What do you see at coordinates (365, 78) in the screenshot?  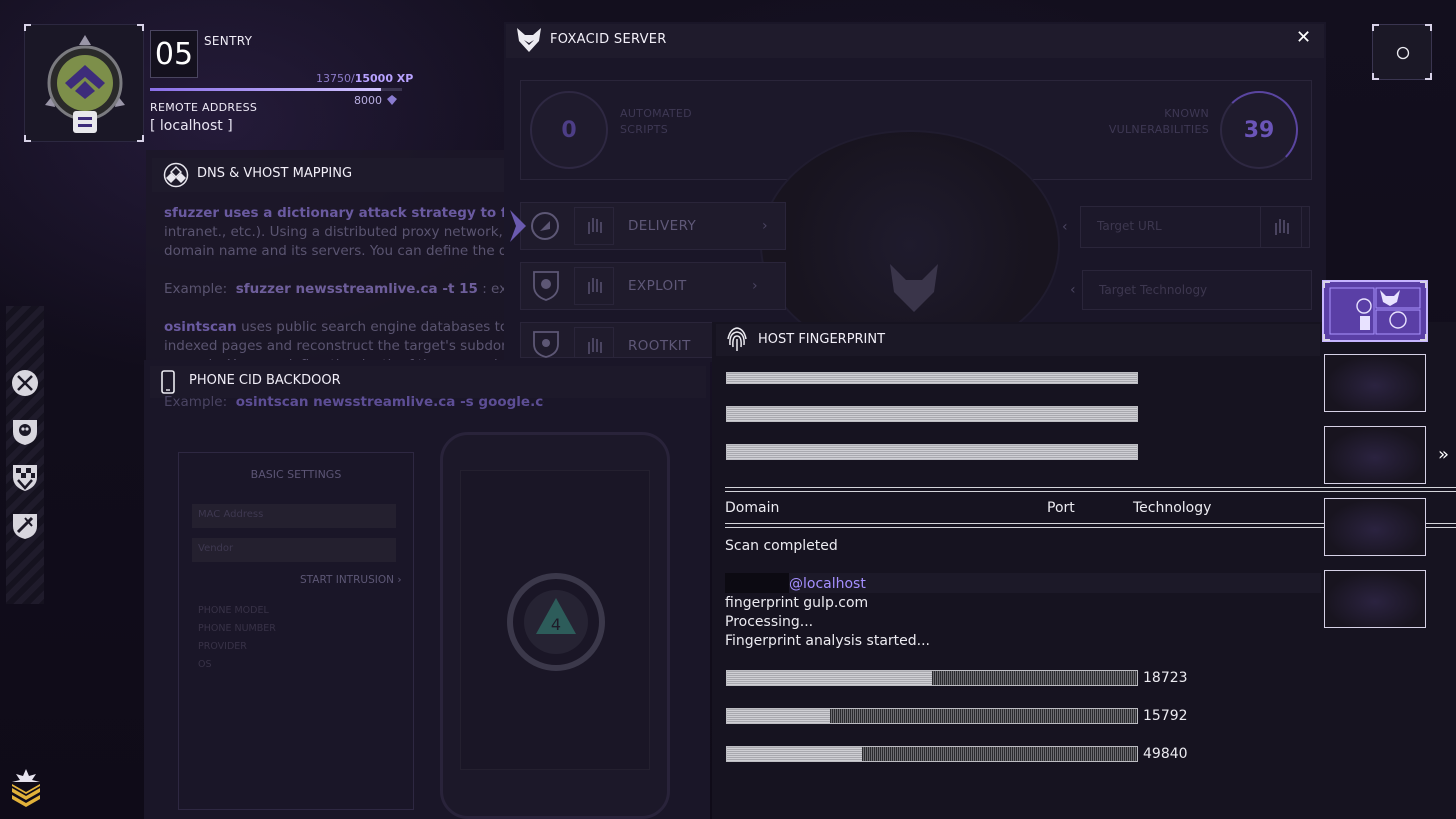 I see `xp-text: 13750/15000 XP` at bounding box center [365, 78].